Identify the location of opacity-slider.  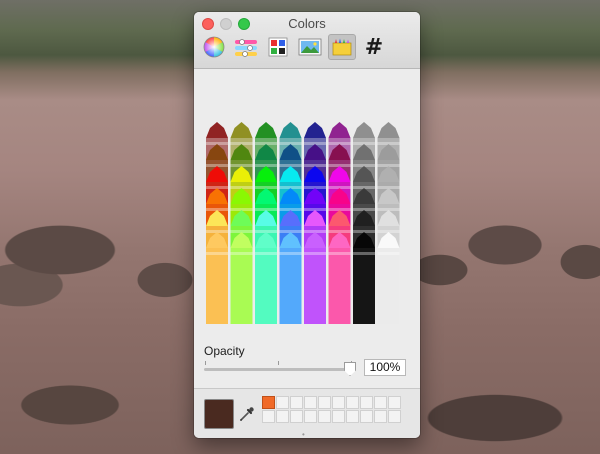
(280, 370).